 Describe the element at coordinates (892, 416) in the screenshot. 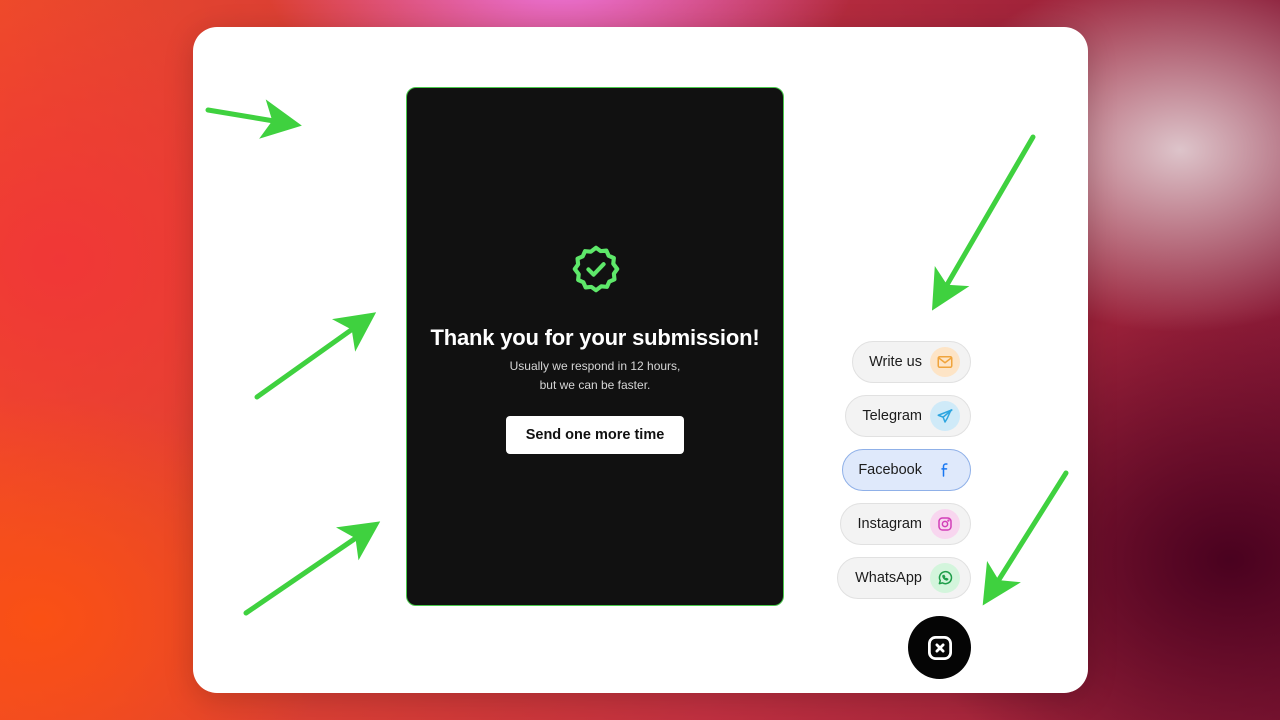

I see `contact-label: Telegram` at that location.